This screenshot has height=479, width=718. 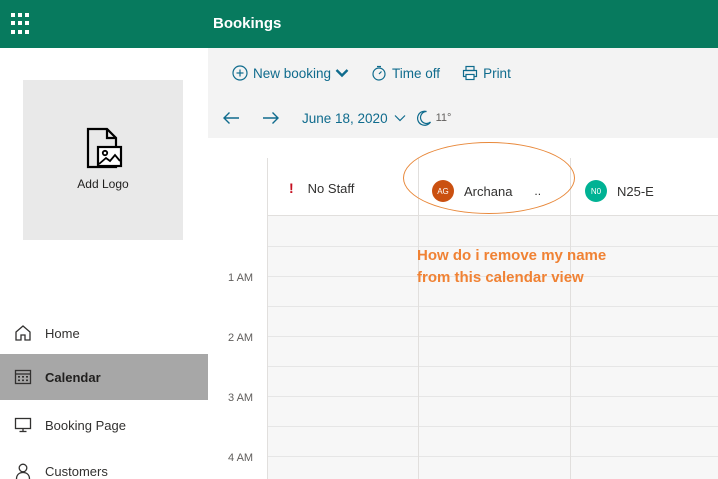 What do you see at coordinates (241, 338) in the screenshot?
I see `time-label: 2 AM` at bounding box center [241, 338].